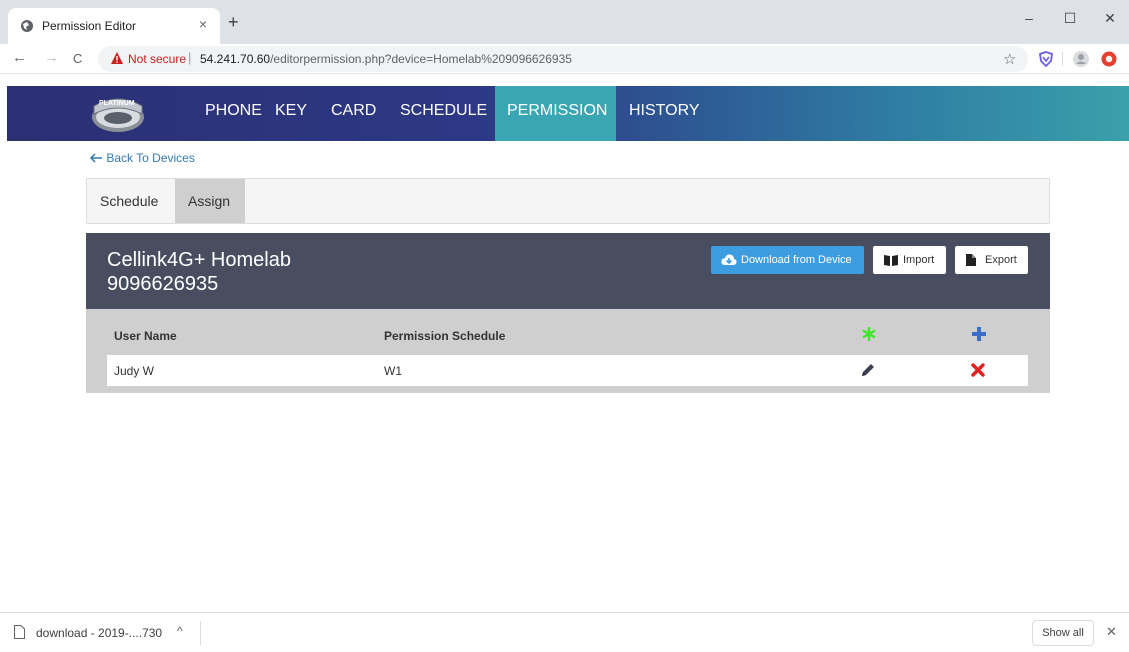  I want to click on cell-user-name: Judy W, so click(134, 371).